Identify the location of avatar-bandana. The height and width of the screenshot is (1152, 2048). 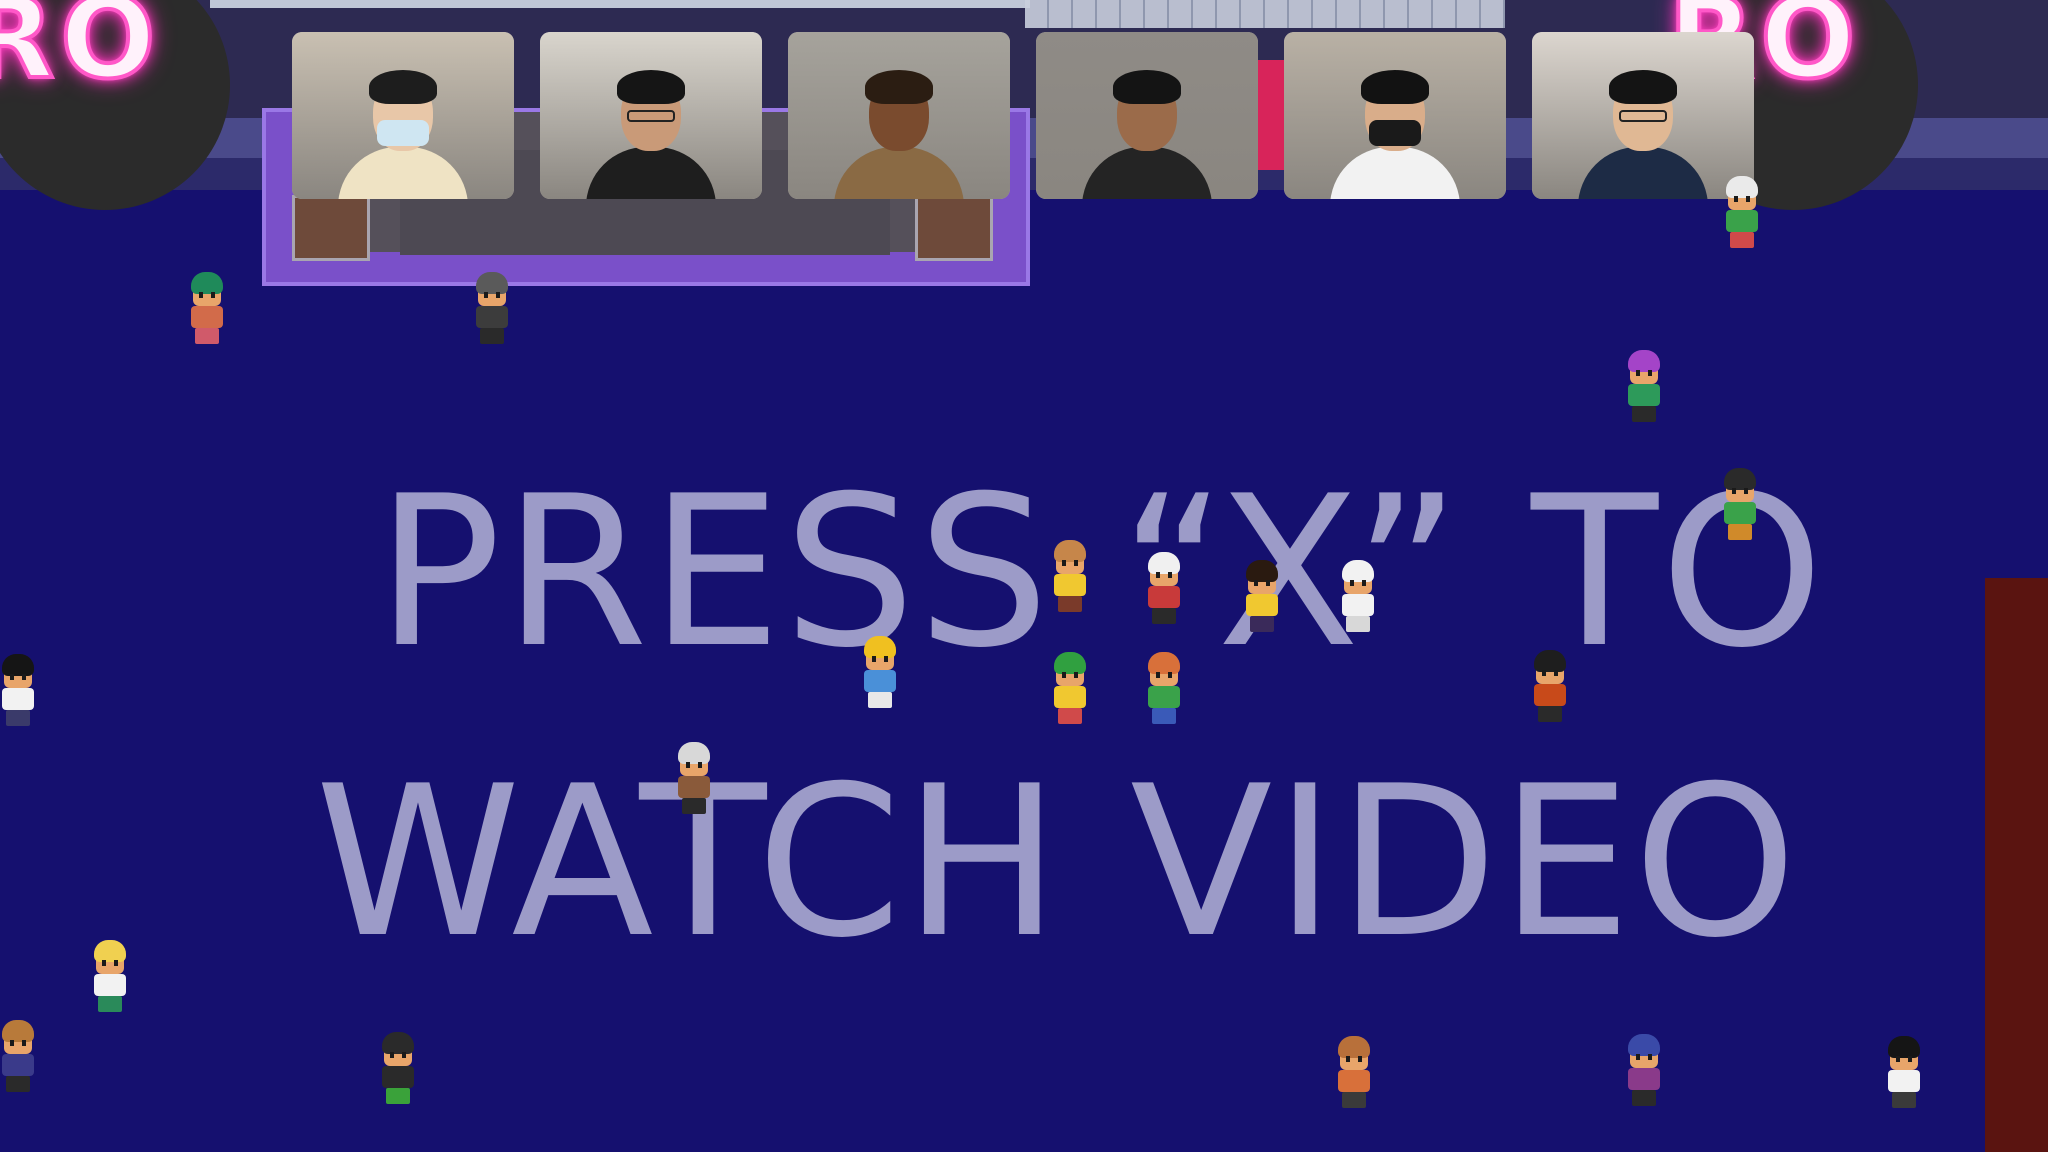
(694, 780).